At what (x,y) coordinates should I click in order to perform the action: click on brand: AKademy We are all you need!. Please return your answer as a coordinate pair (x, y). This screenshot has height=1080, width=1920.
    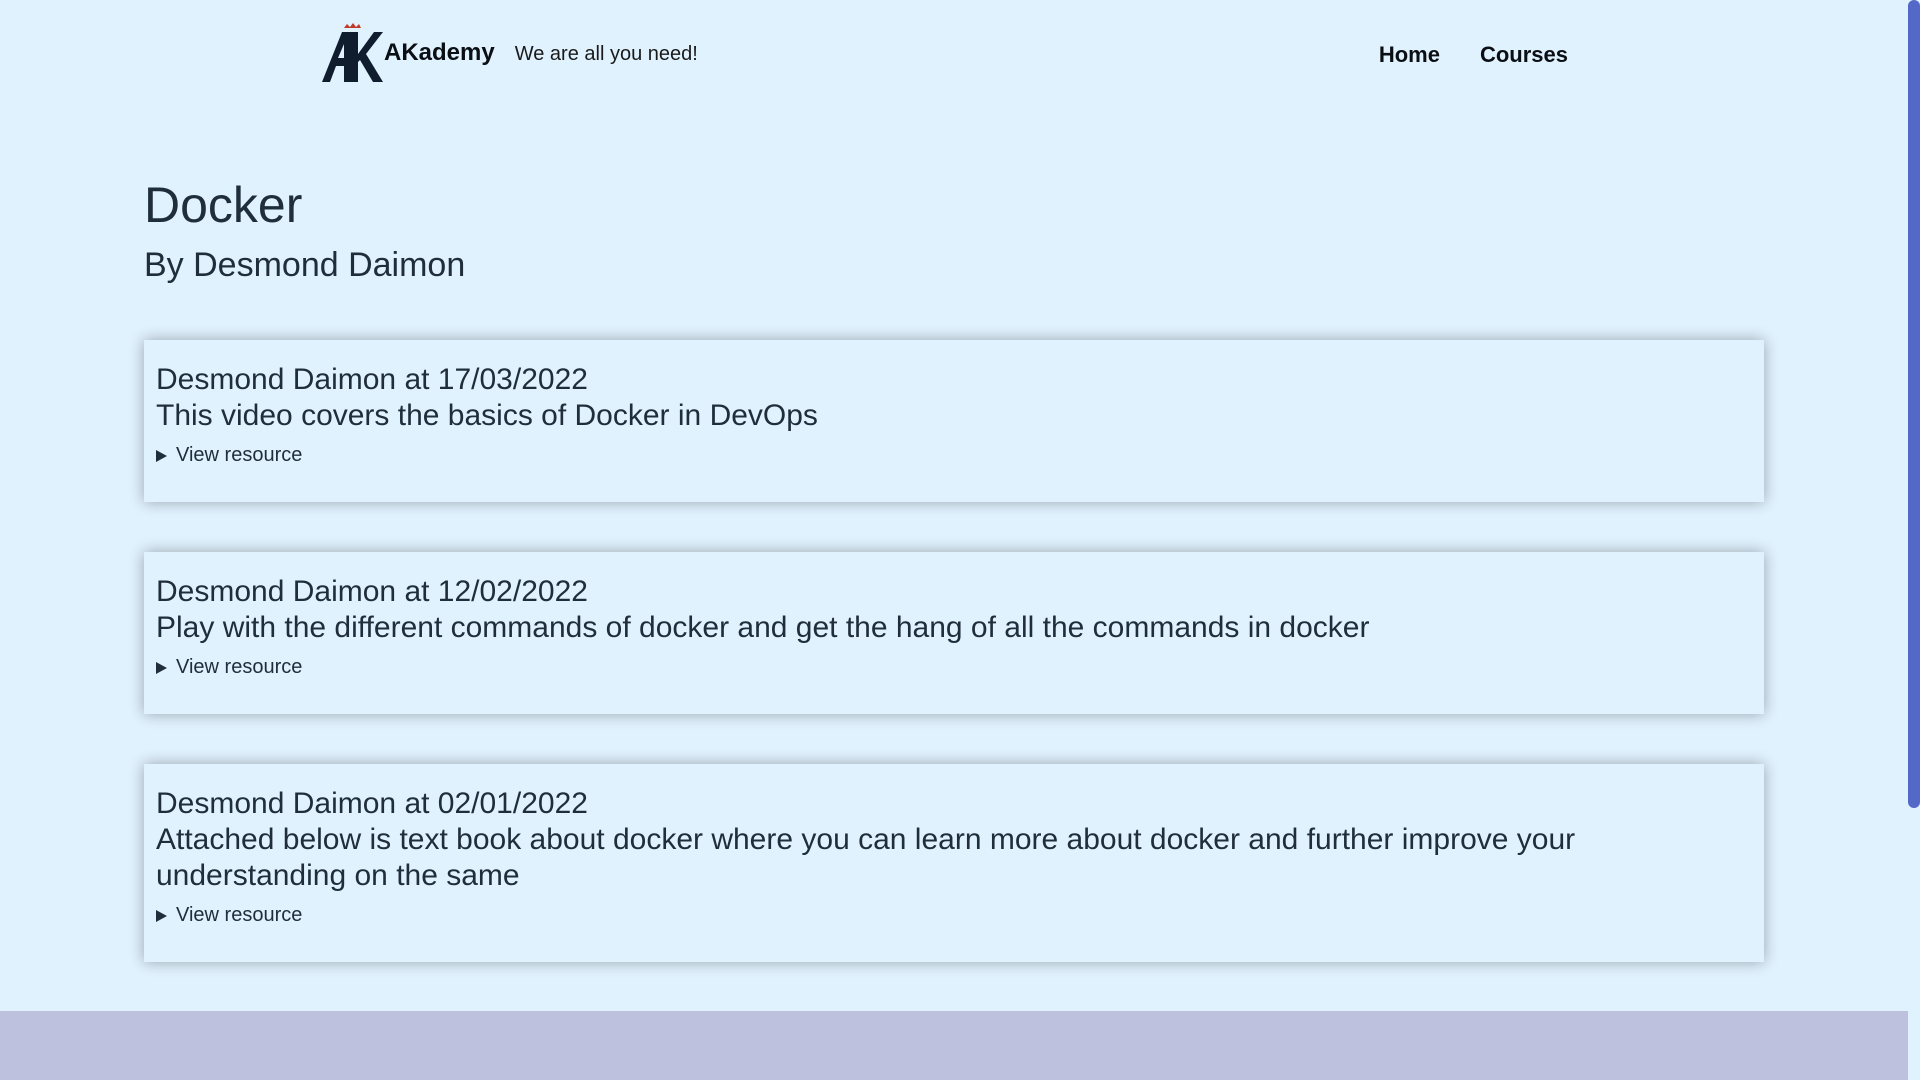
    Looking at the image, I should click on (509, 53).